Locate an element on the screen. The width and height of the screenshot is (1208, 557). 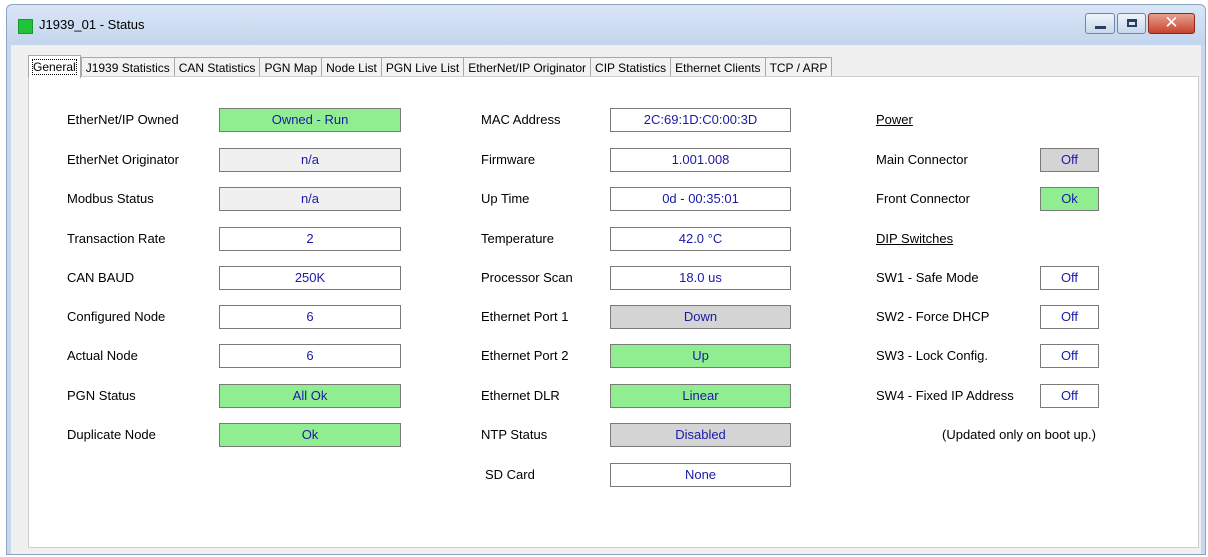
tab-ethernet-ip-originator: EtherNet/IP Originator is located at coordinates (527, 67).